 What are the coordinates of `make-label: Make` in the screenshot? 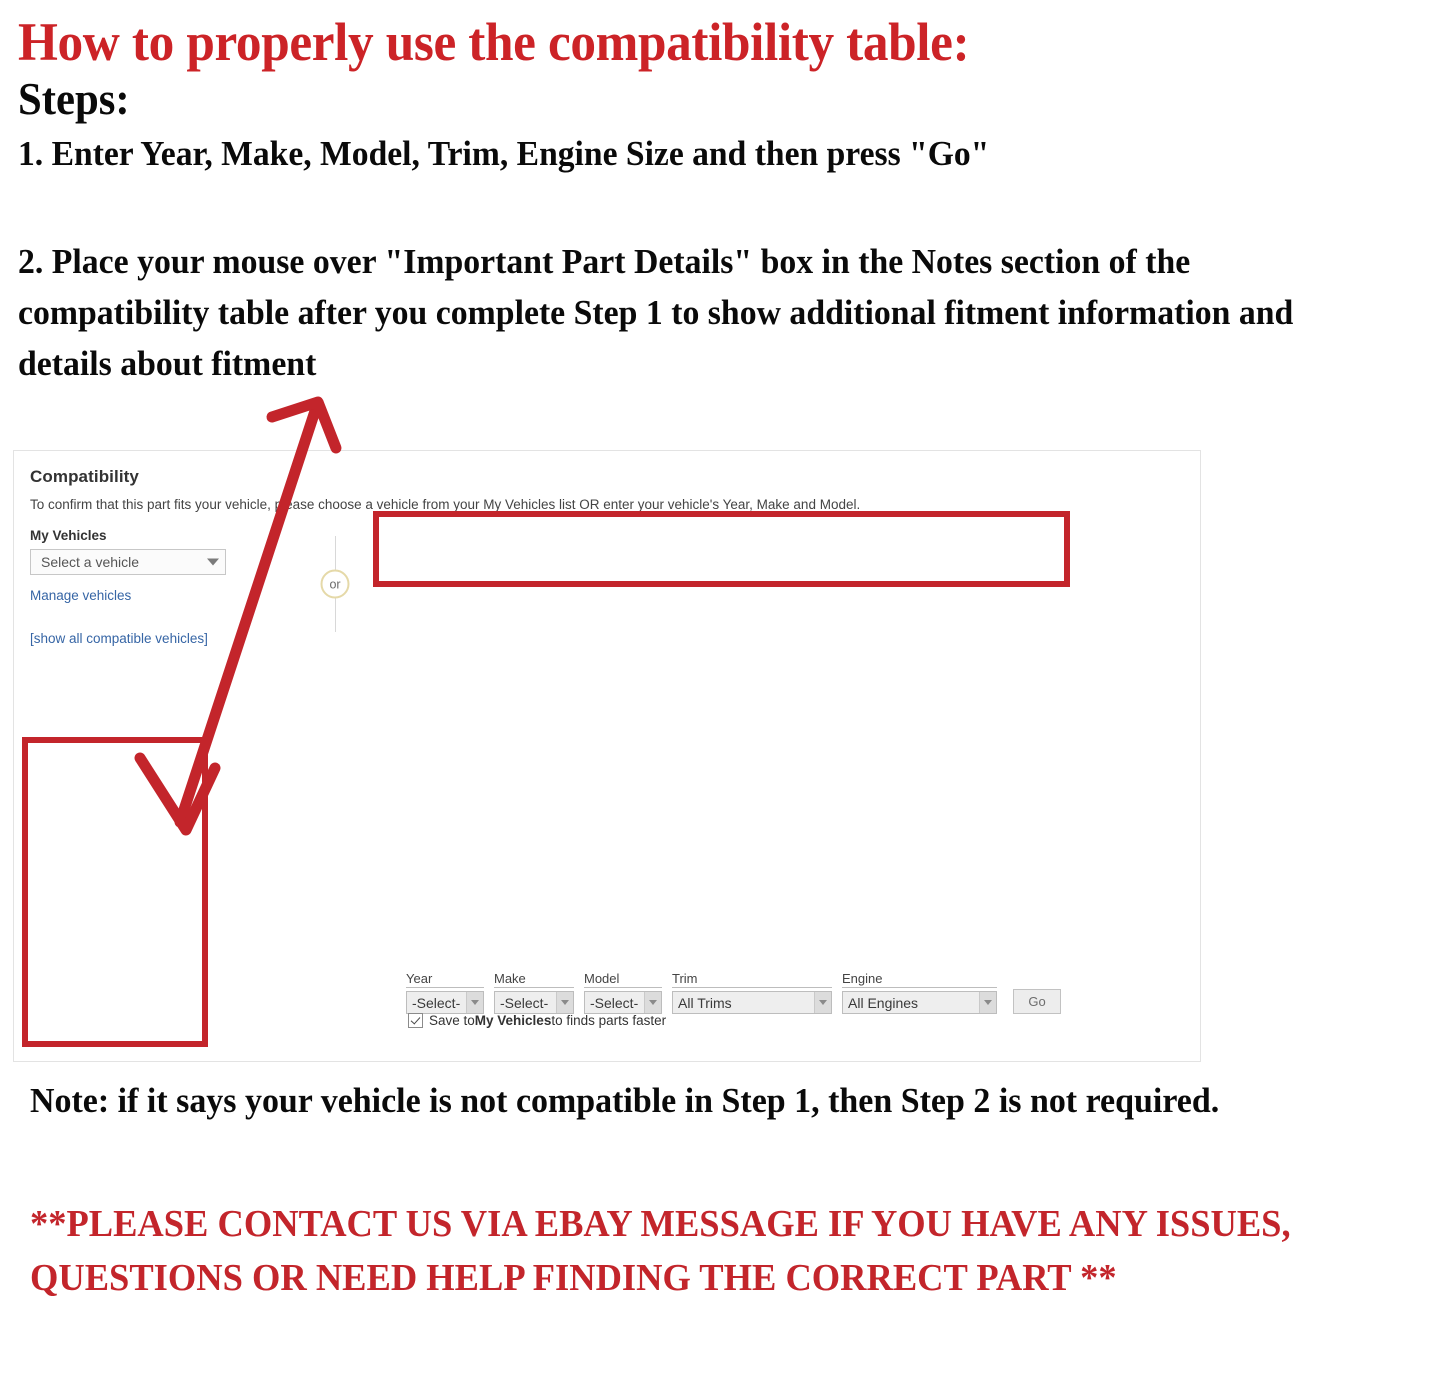 It's located at (534, 979).